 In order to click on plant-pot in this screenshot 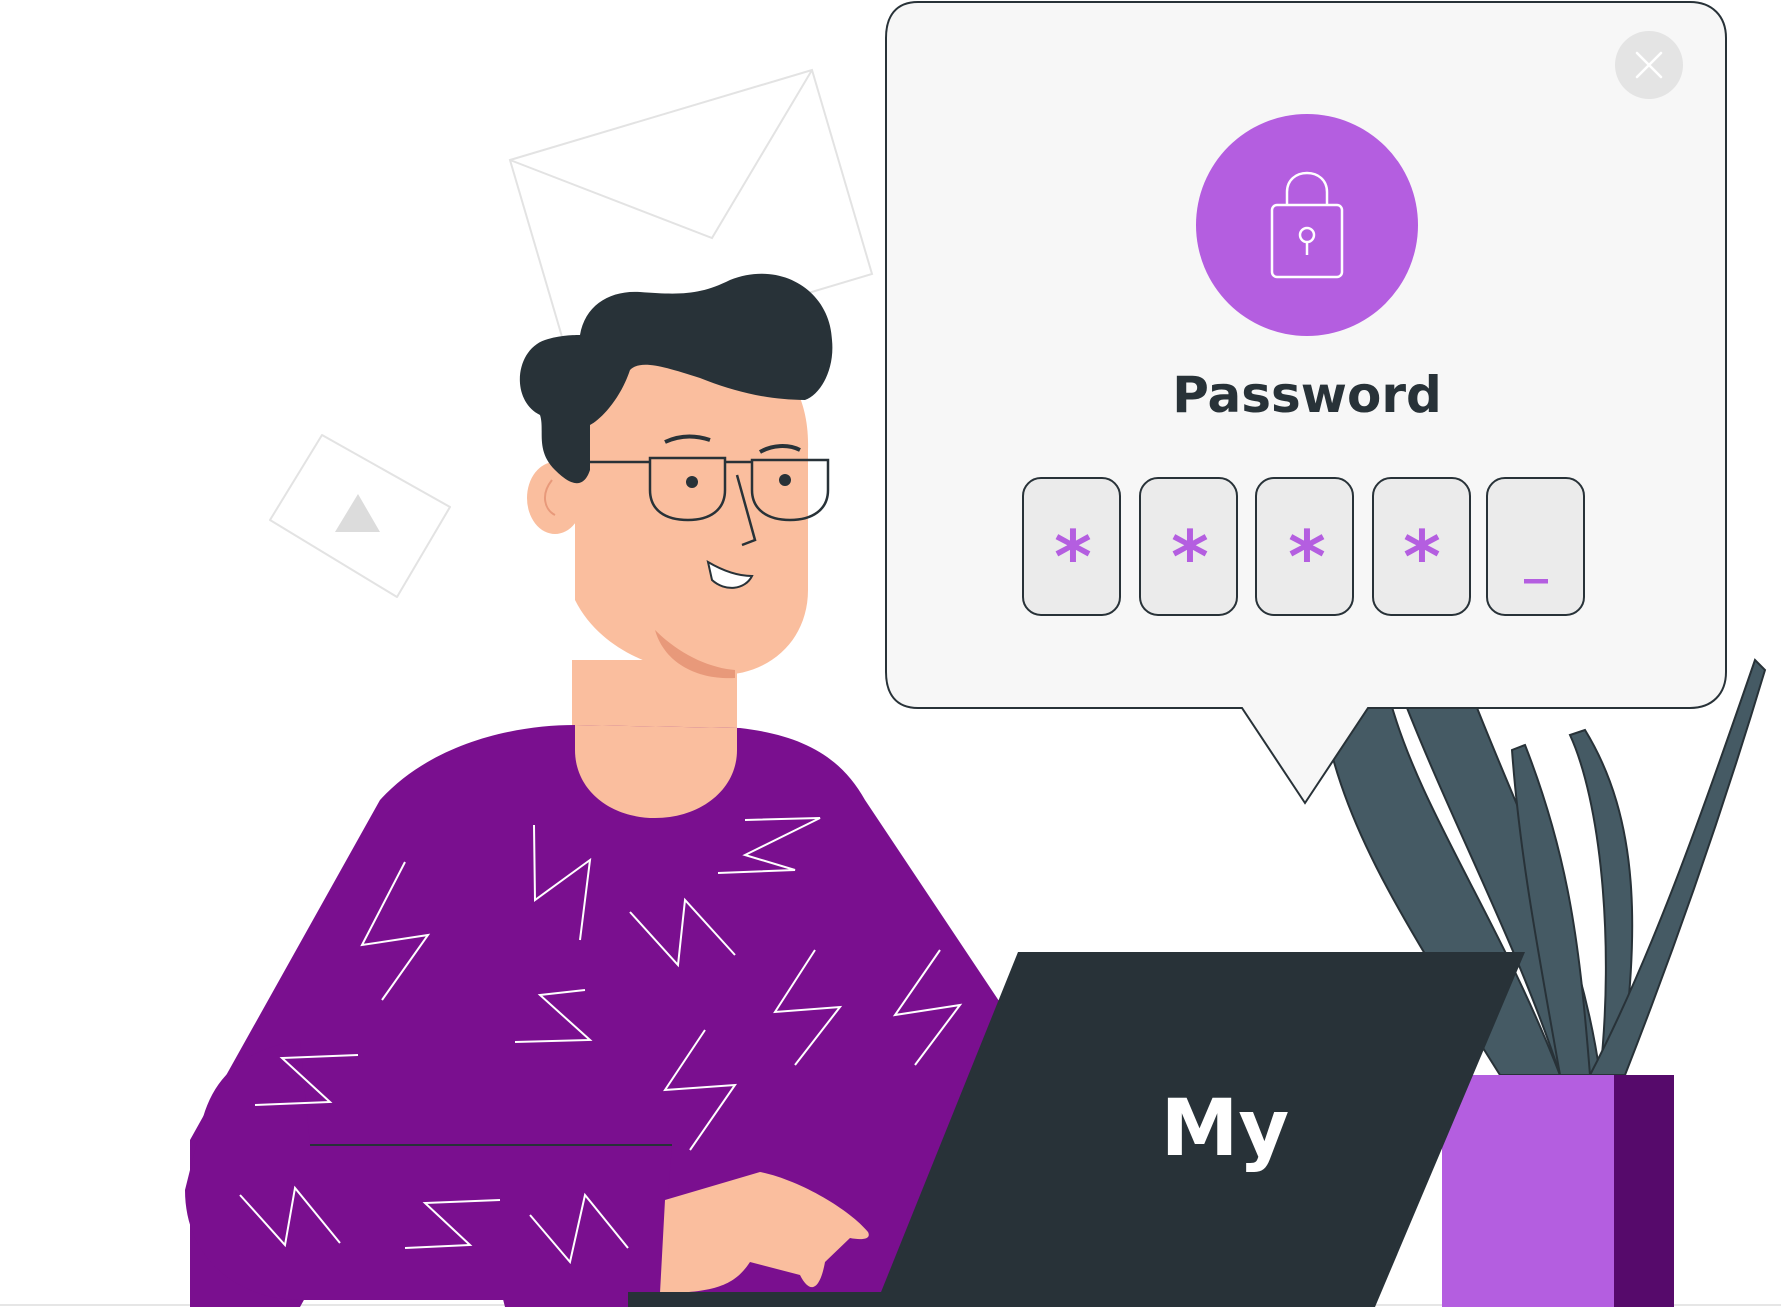, I will do `click(1558, 1191)`.